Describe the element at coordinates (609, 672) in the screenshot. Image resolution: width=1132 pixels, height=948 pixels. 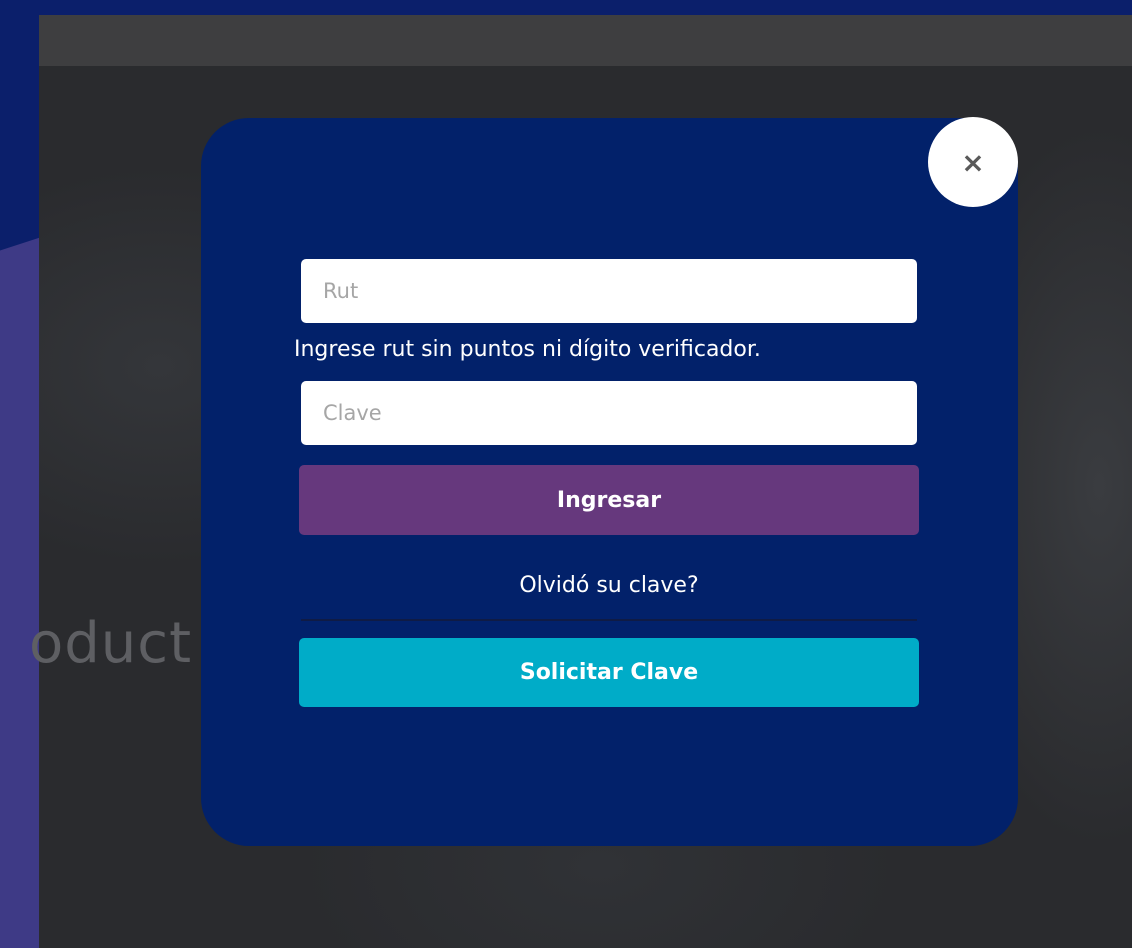
I see `request-password-button: Solicitar Clave` at that location.